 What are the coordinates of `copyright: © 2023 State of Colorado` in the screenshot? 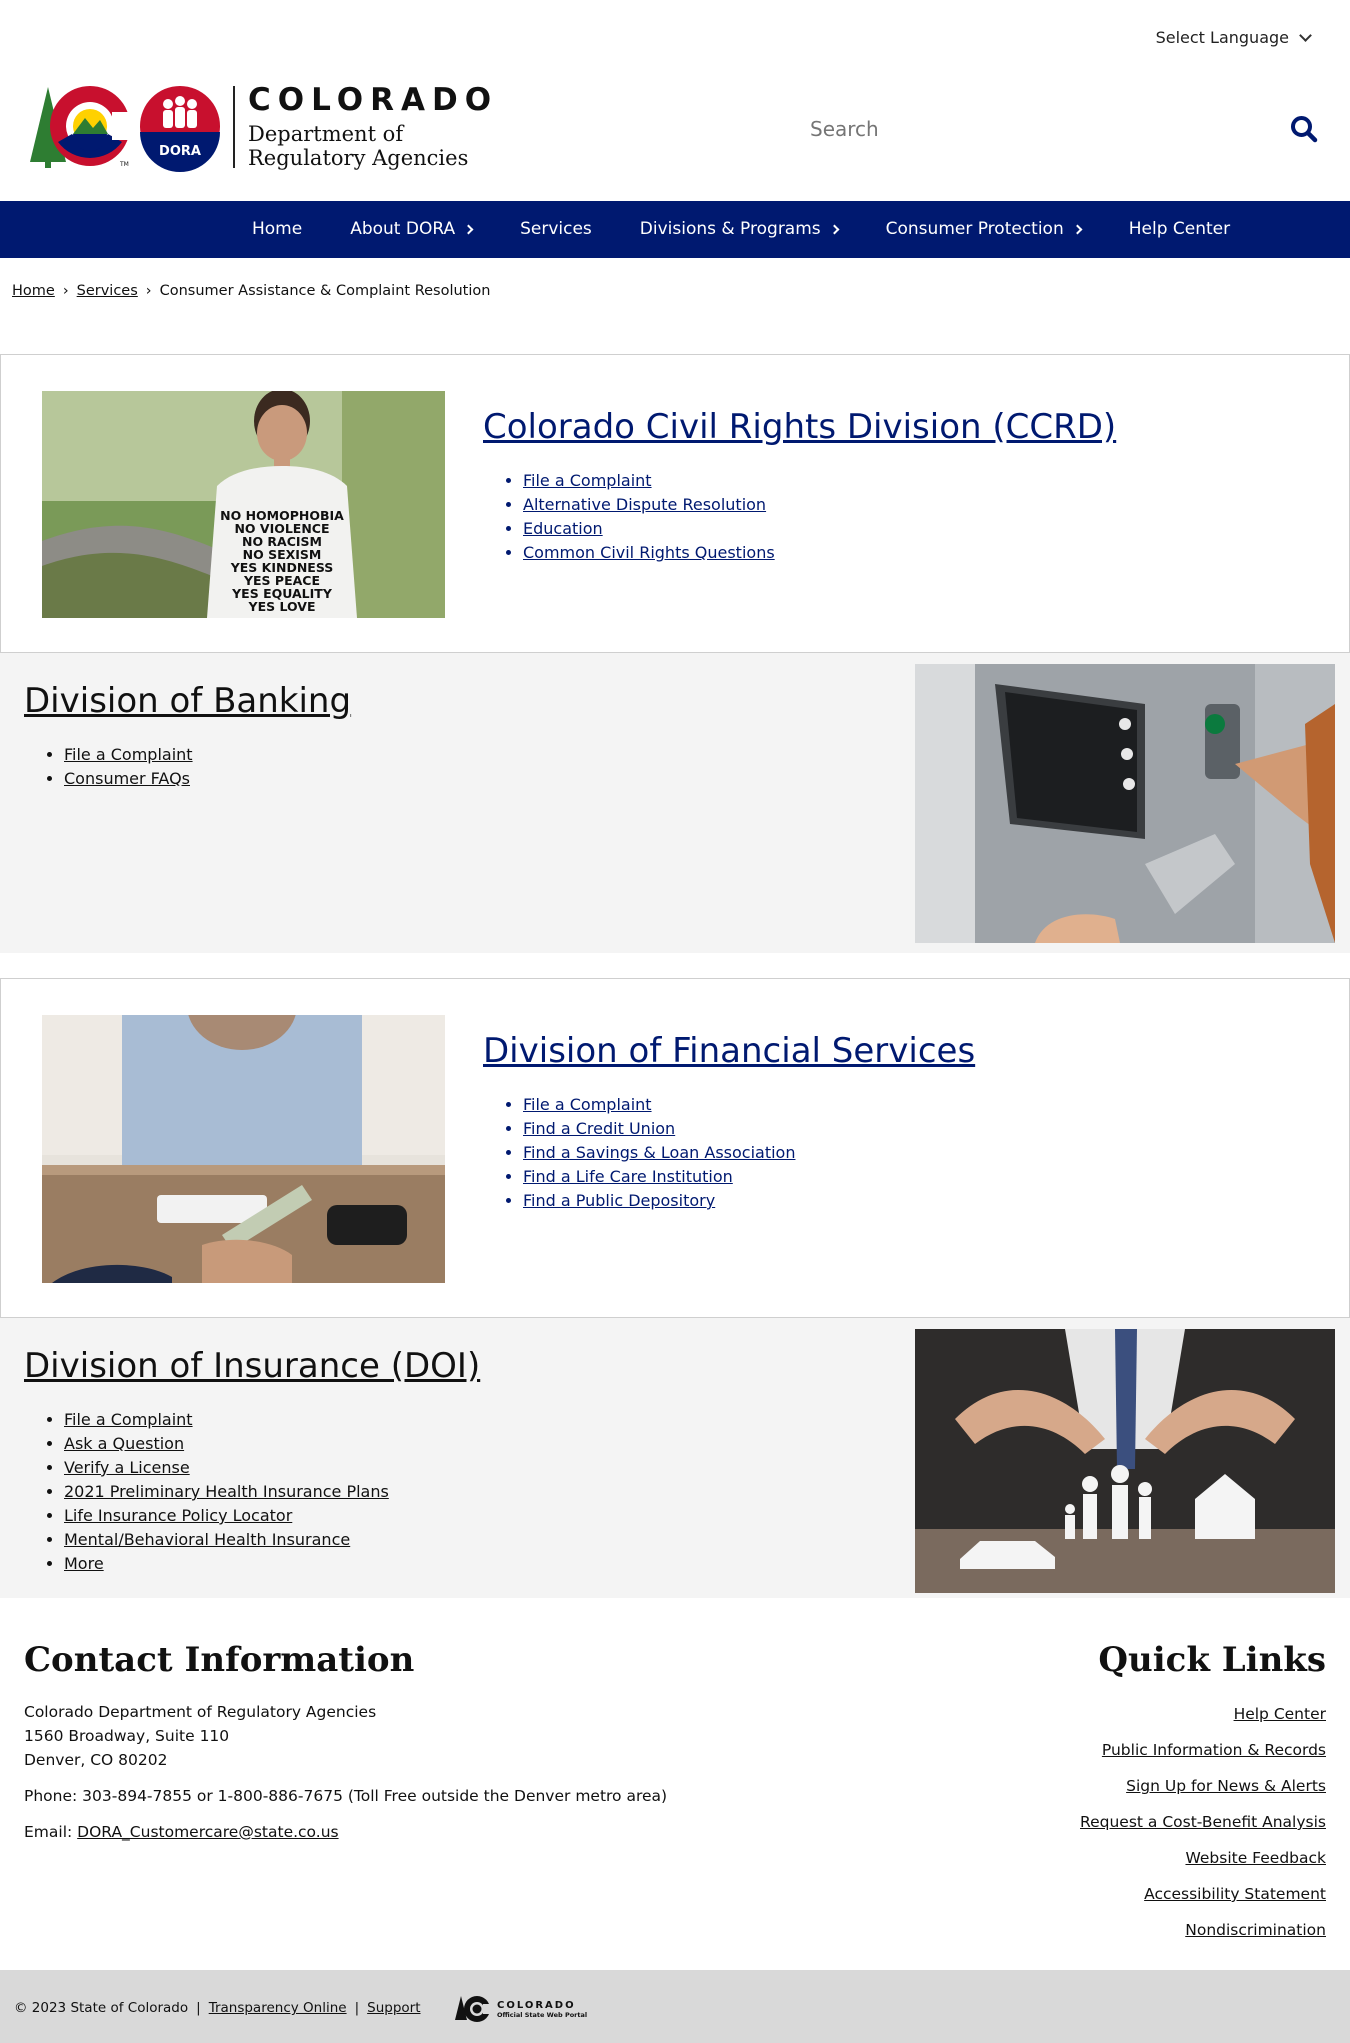 It's located at (101, 2008).